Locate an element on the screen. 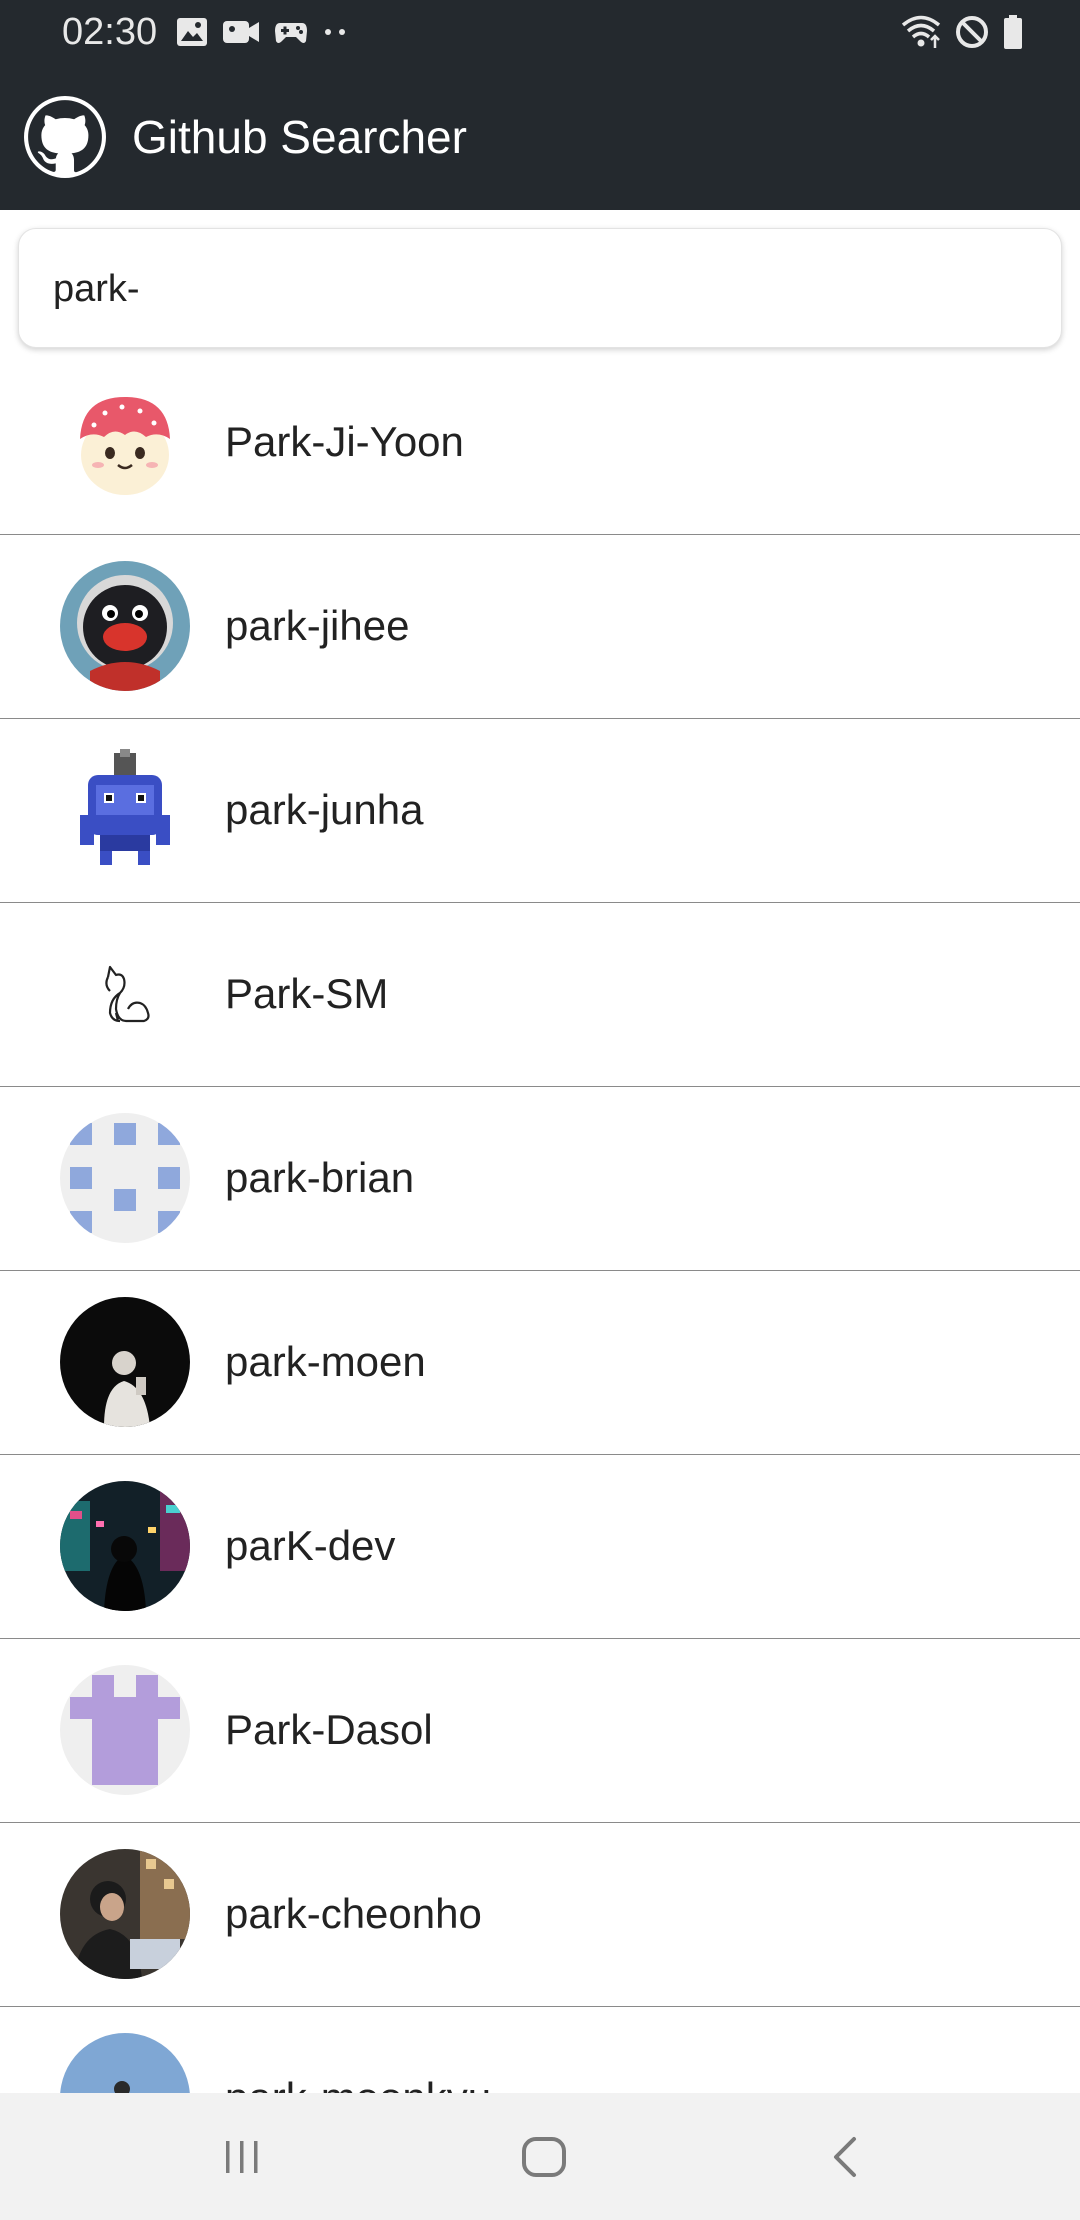 The width and height of the screenshot is (1080, 2220). status-bar: 02:30 is located at coordinates (540, 32).